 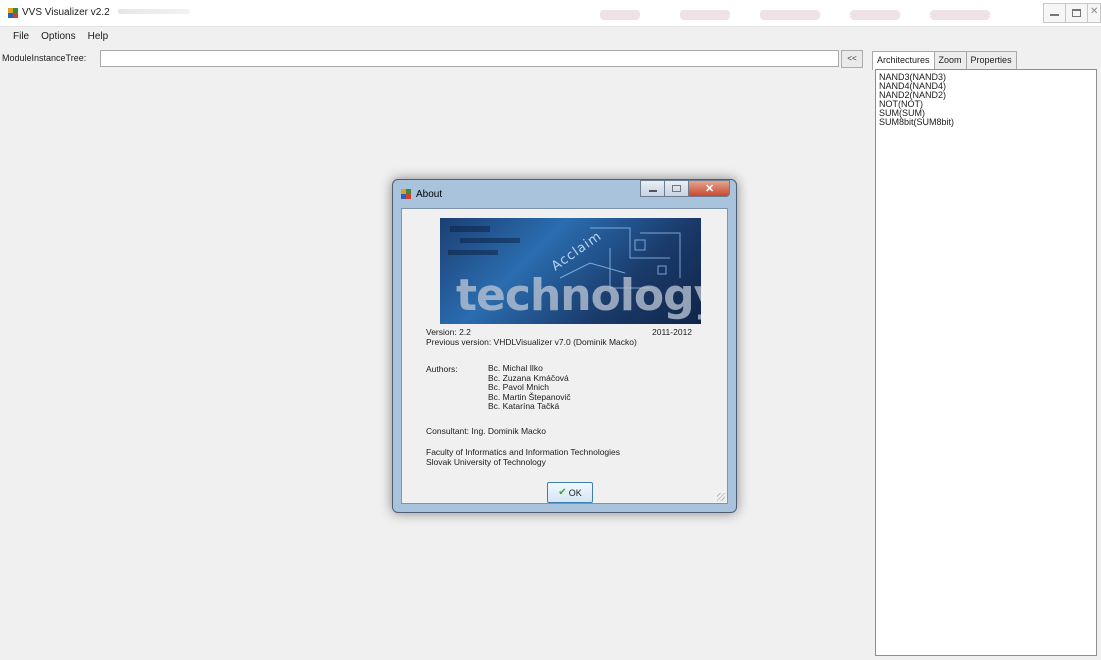 I want to click on tab-zoom: Zoom, so click(x=950, y=60).